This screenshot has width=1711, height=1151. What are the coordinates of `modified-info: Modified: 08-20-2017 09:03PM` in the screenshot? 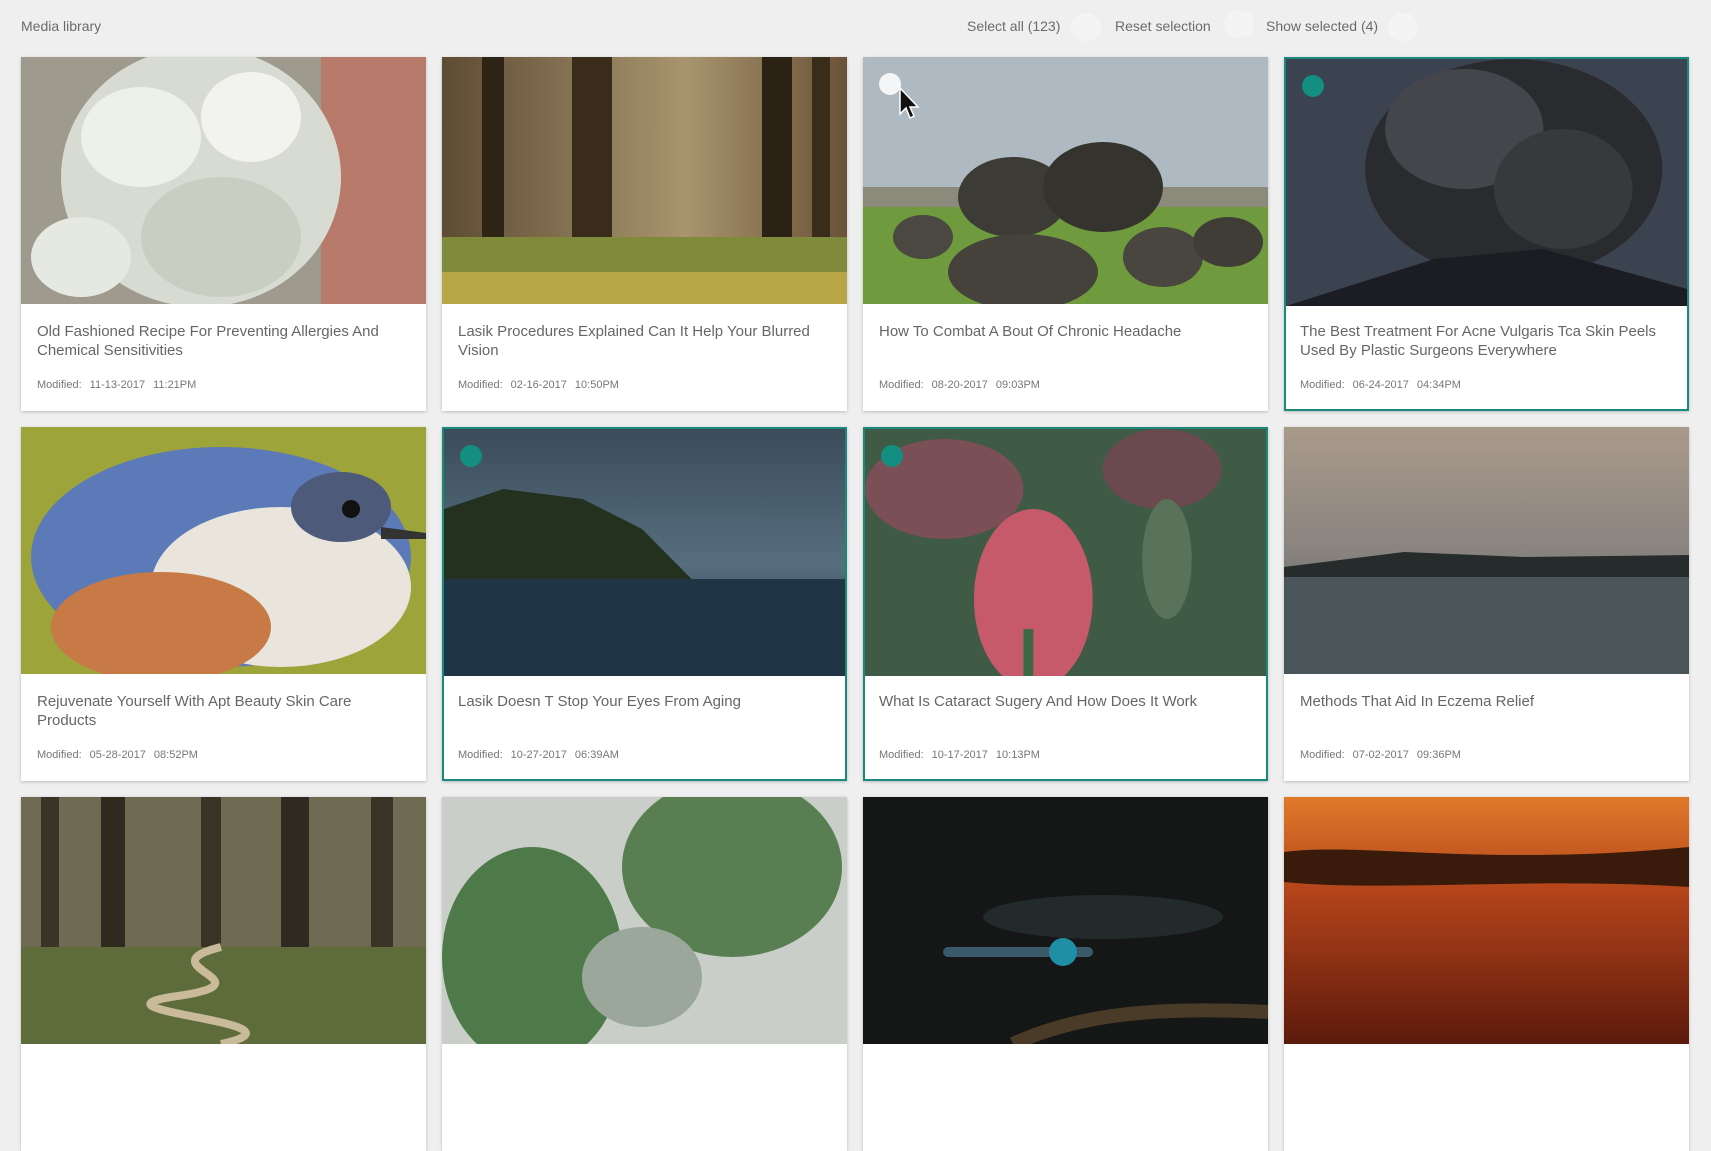 It's located at (963, 385).